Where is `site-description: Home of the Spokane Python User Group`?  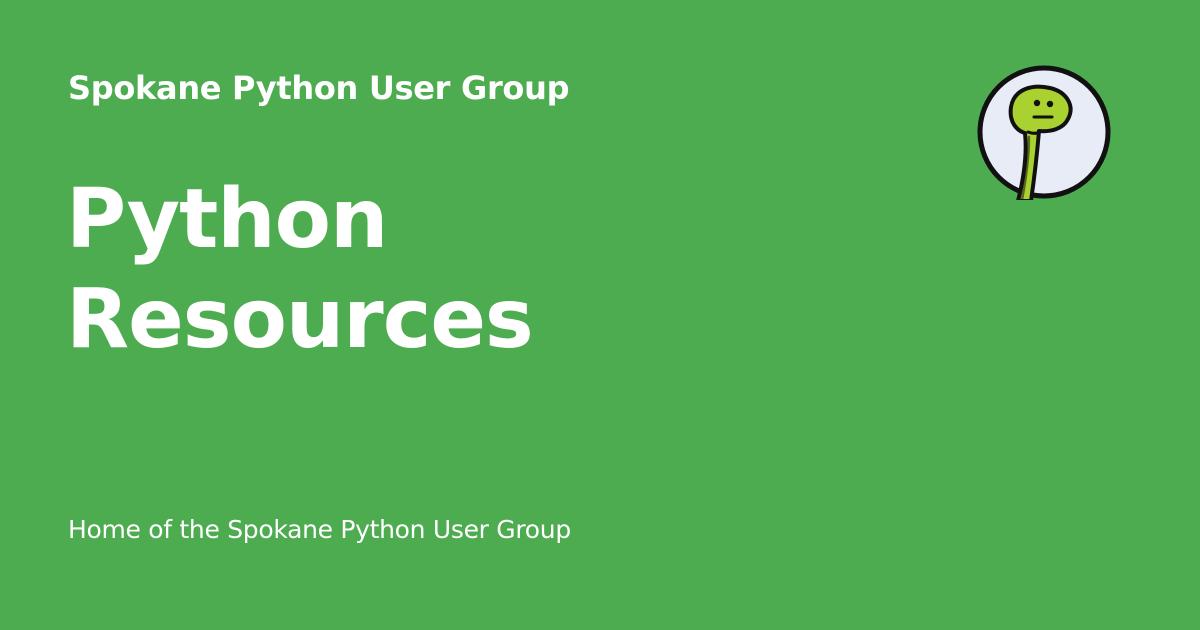 site-description: Home of the Spokane Python User Group is located at coordinates (319, 529).